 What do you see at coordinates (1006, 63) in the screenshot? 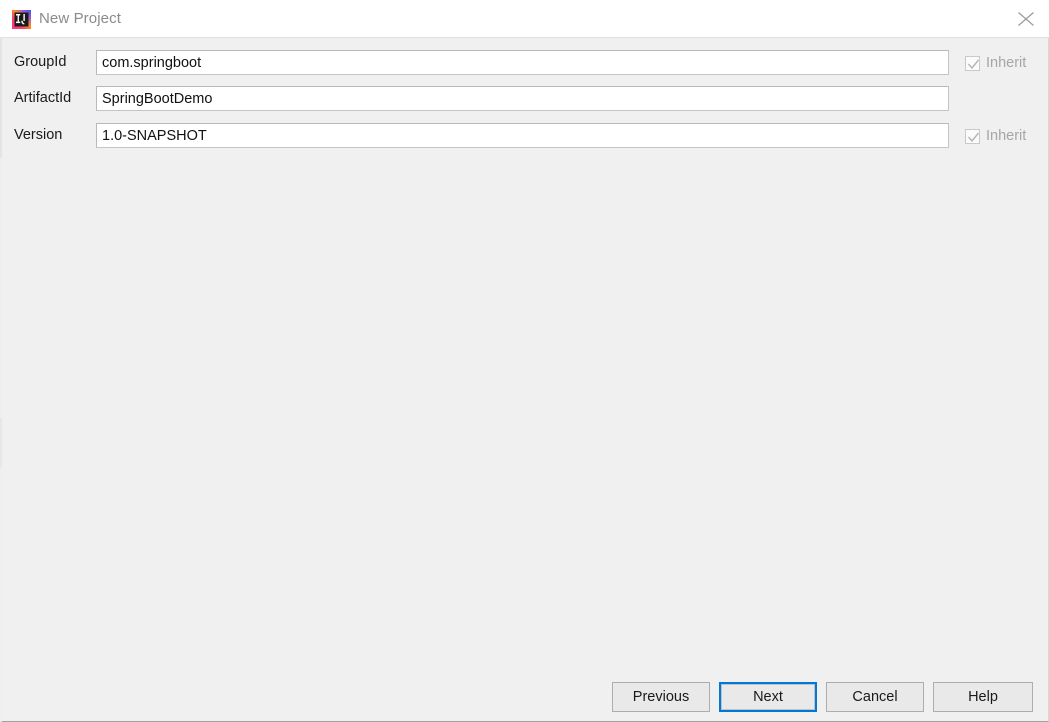
I see `groupid-inherit-label: Inherit` at bounding box center [1006, 63].